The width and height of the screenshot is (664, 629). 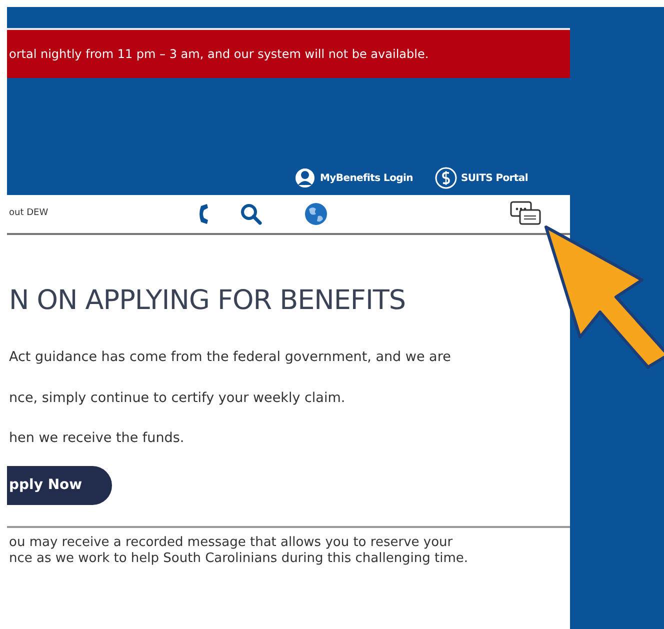 What do you see at coordinates (305, 178) in the screenshot?
I see `user-icon` at bounding box center [305, 178].